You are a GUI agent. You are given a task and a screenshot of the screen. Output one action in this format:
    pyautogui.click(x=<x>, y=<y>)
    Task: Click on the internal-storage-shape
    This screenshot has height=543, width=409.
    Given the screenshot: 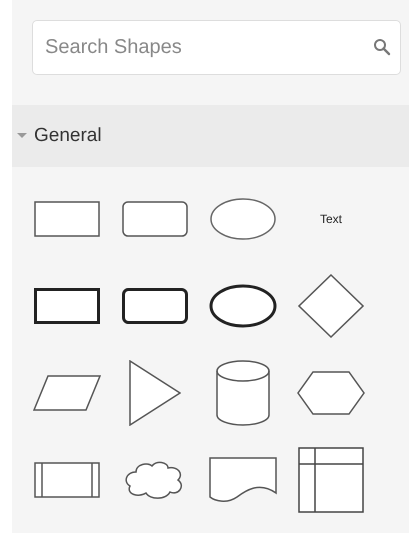 What is the action you would take?
    pyautogui.click(x=331, y=479)
    